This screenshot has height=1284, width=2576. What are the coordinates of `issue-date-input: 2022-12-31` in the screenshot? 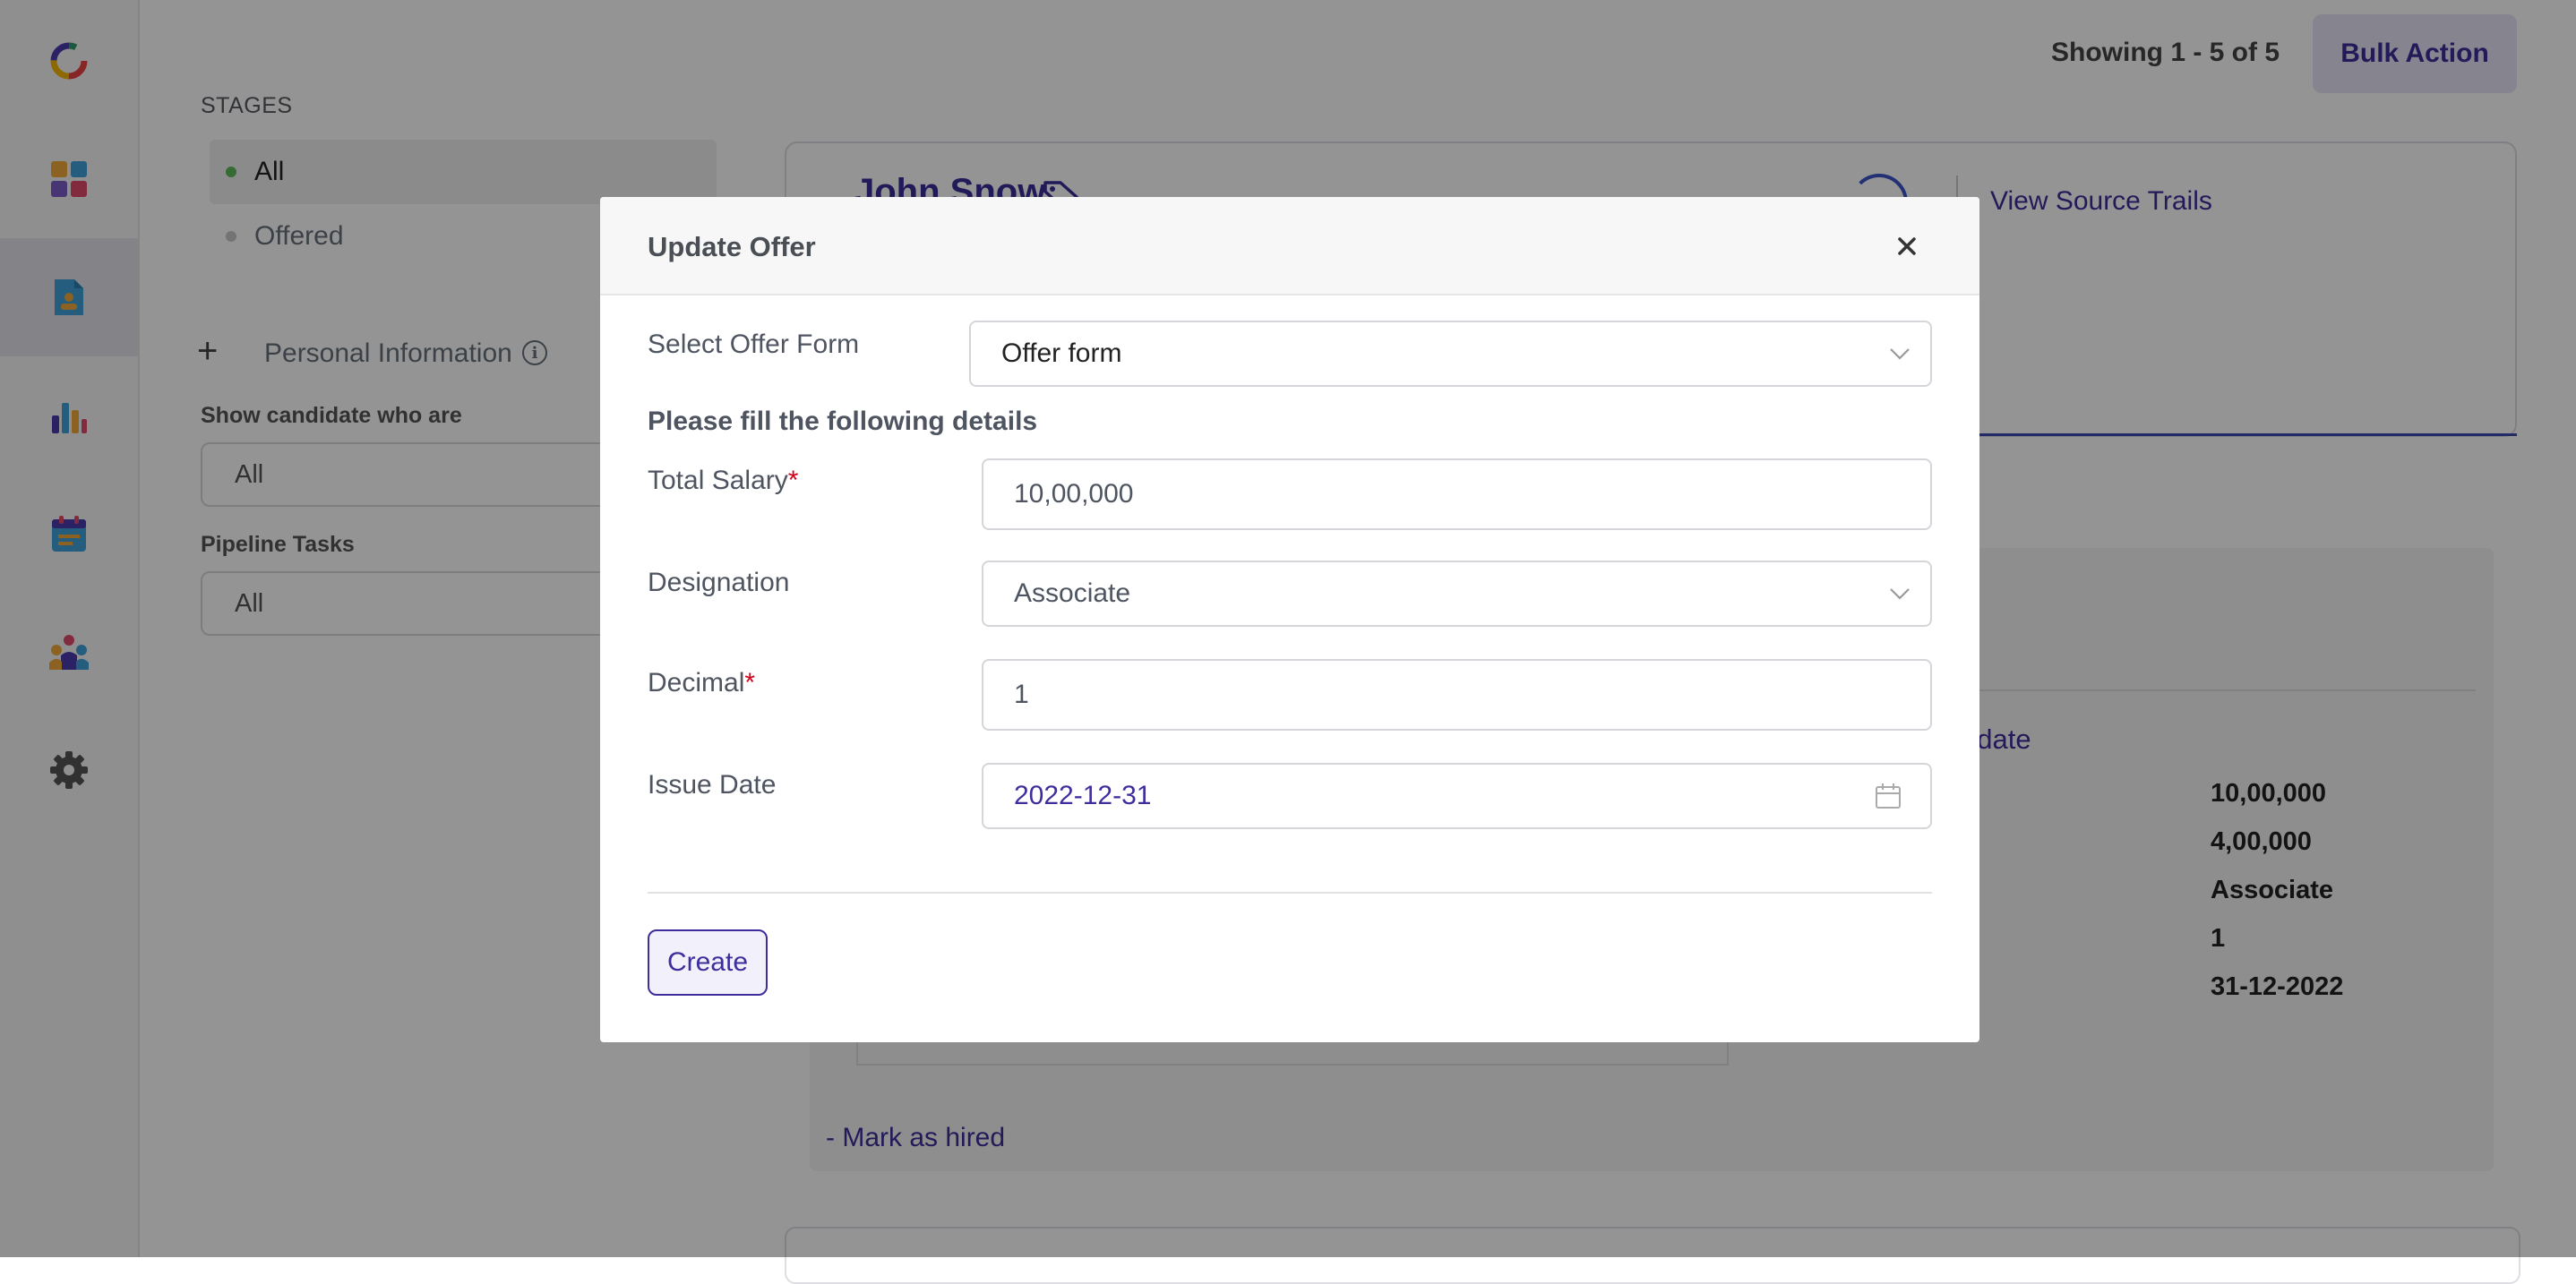 It's located at (1457, 796).